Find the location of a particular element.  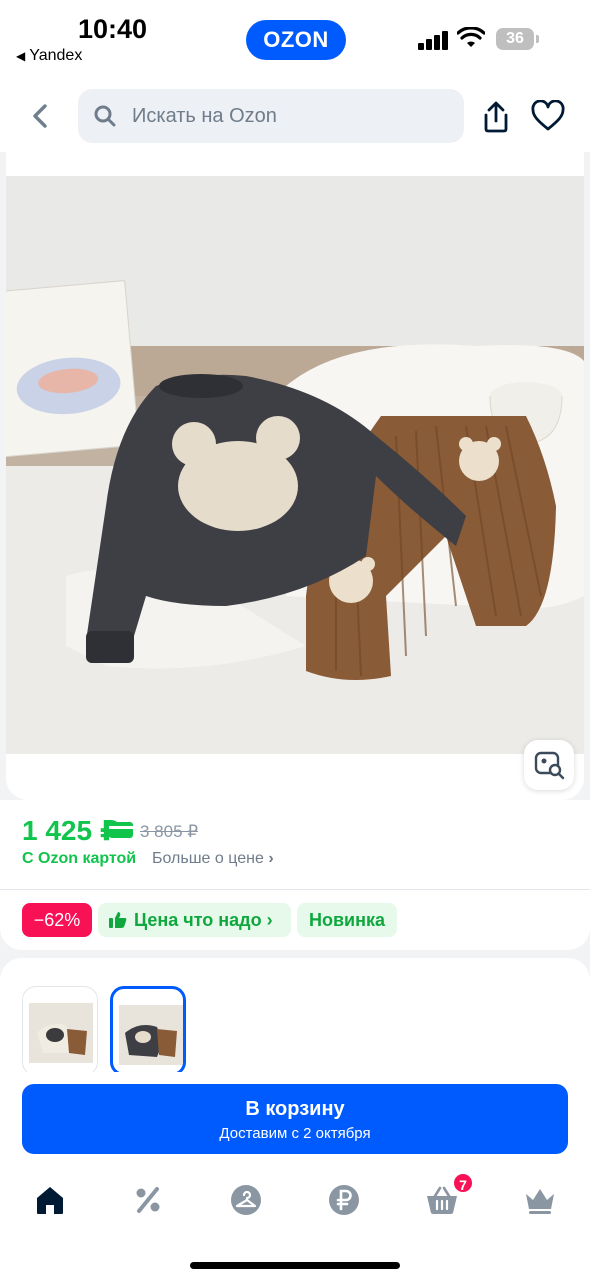

more-price-label: Больше о цене is located at coordinates (208, 858).